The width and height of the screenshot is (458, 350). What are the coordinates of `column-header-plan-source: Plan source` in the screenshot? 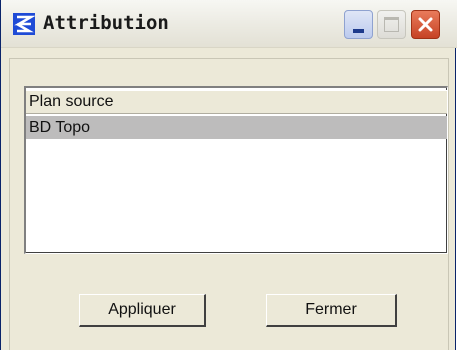 It's located at (236, 102).